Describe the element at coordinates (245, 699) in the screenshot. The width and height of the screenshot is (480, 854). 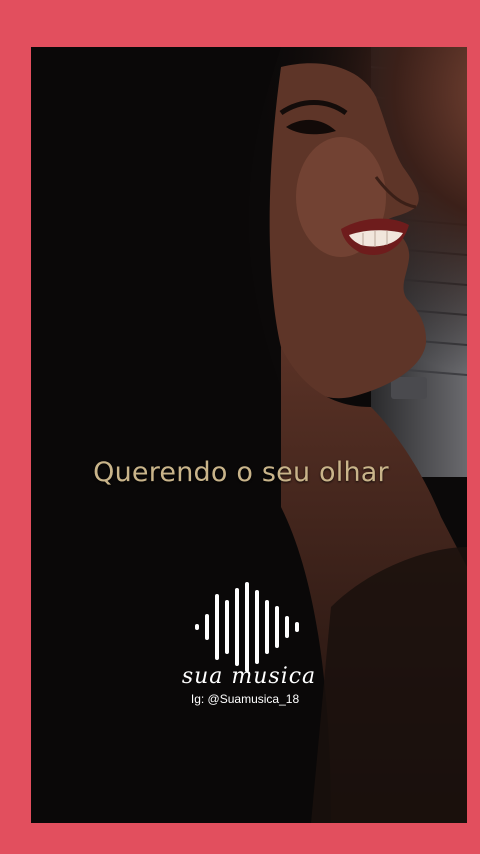
I see `instagram-handle: Ig: @Suamusica_18` at that location.